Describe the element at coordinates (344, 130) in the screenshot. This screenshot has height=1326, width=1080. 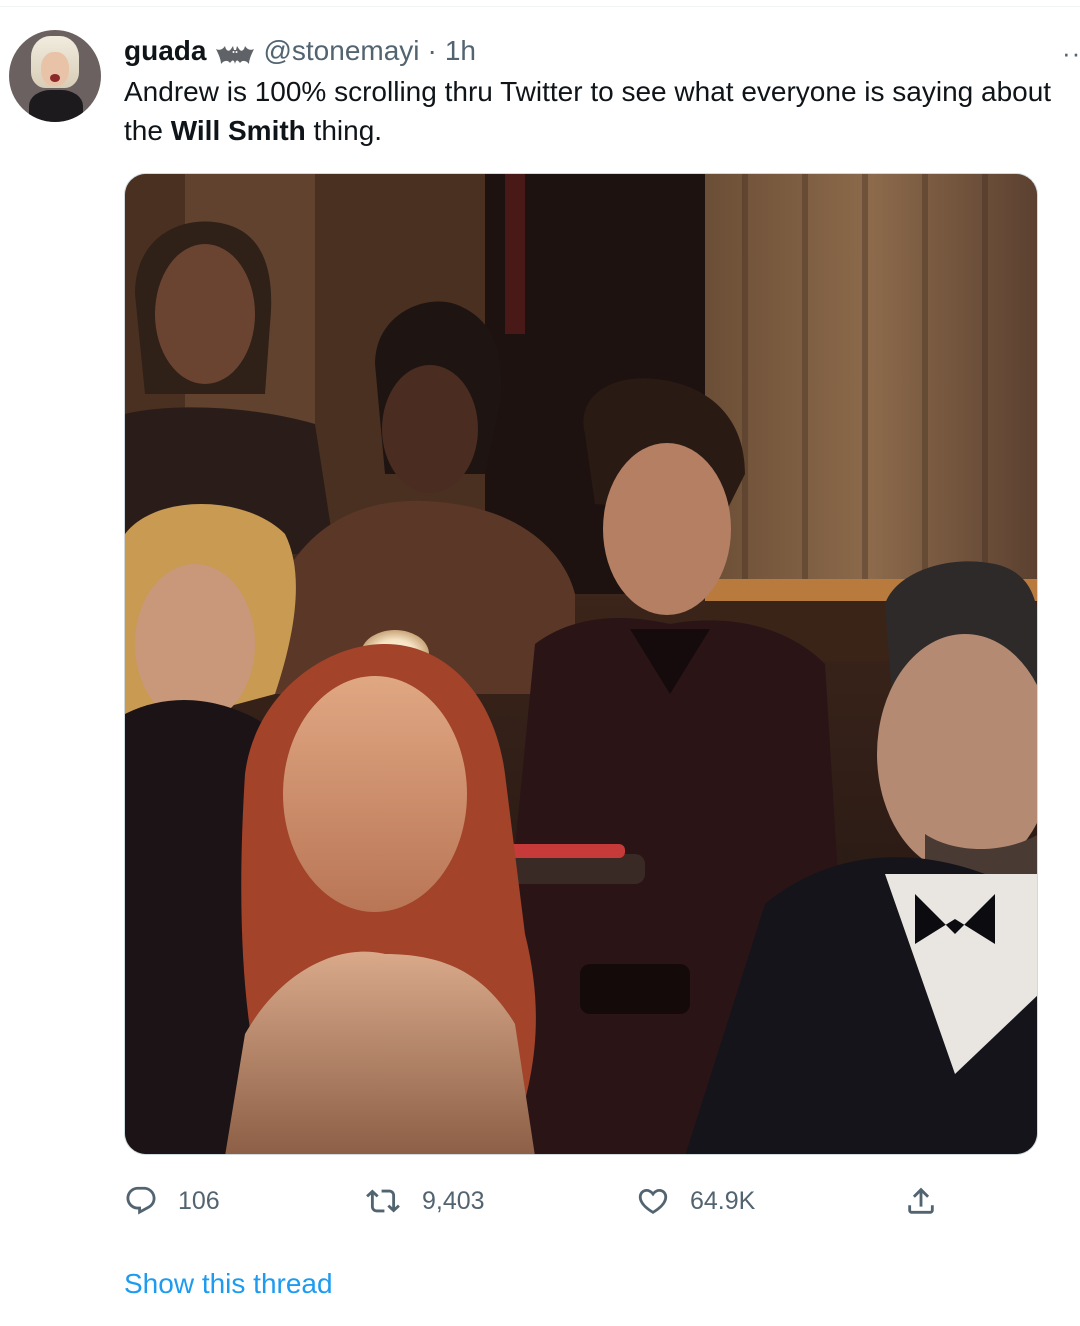
I see `tweet-text-suffix: thing.` at that location.